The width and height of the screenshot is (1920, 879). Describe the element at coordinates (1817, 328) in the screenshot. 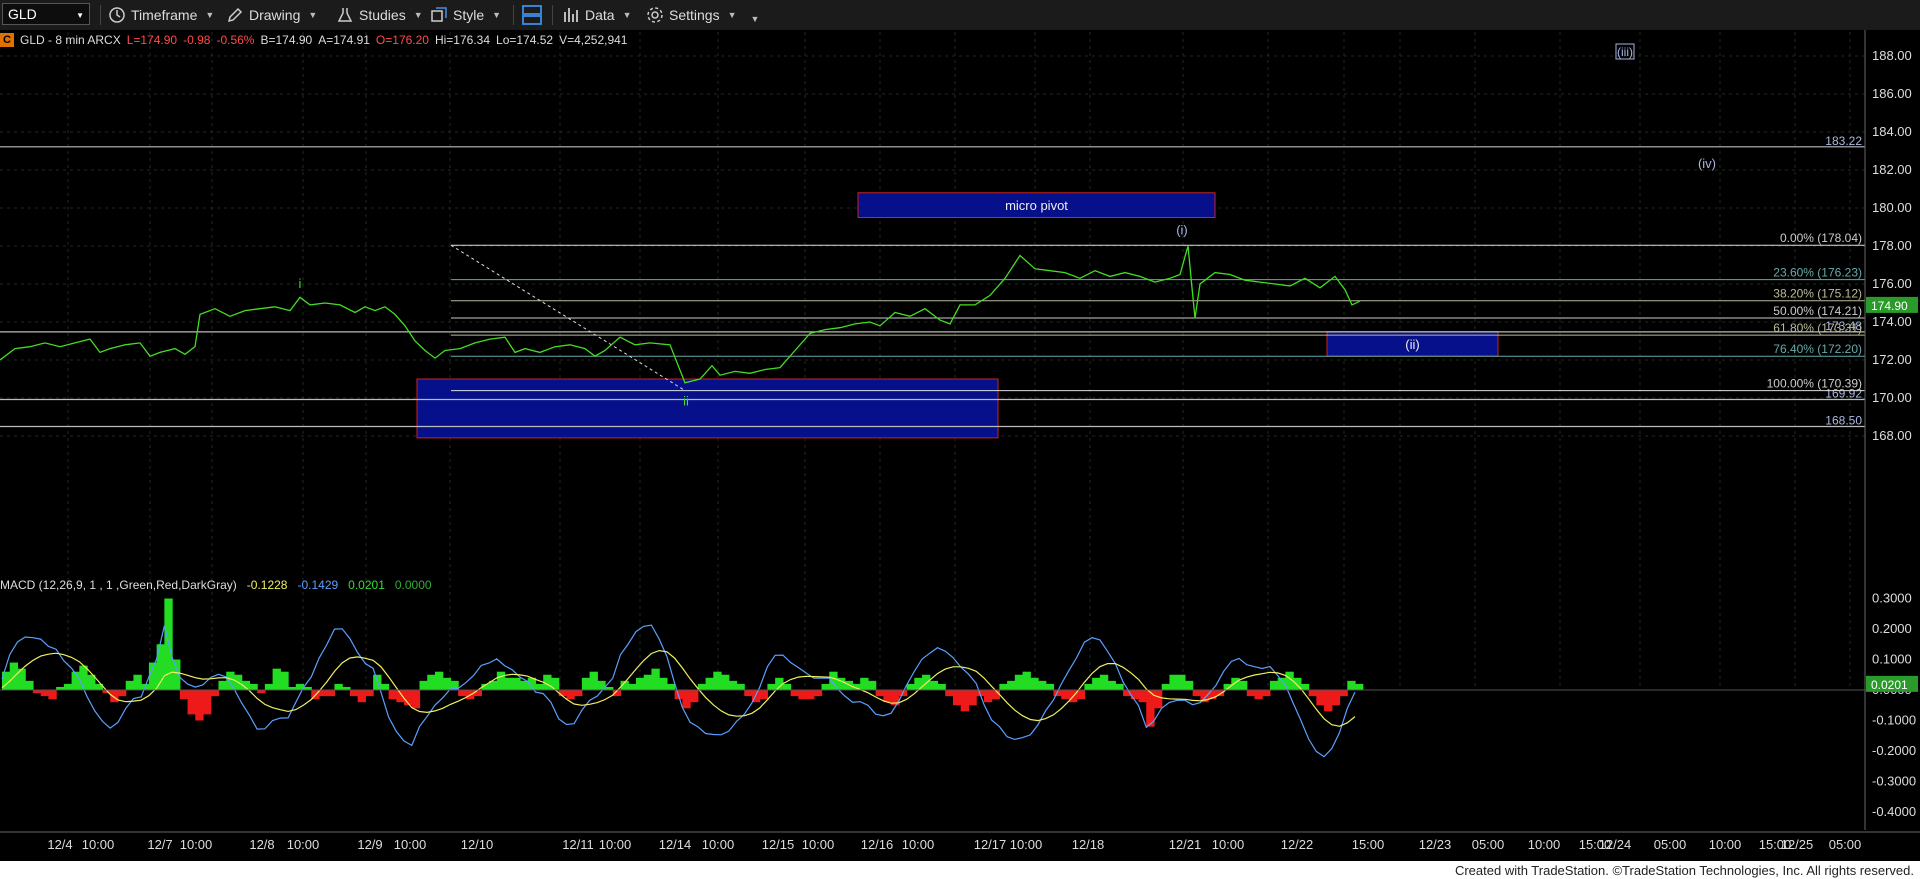

I see `fib-level-label: 61.80% (173.31)` at that location.